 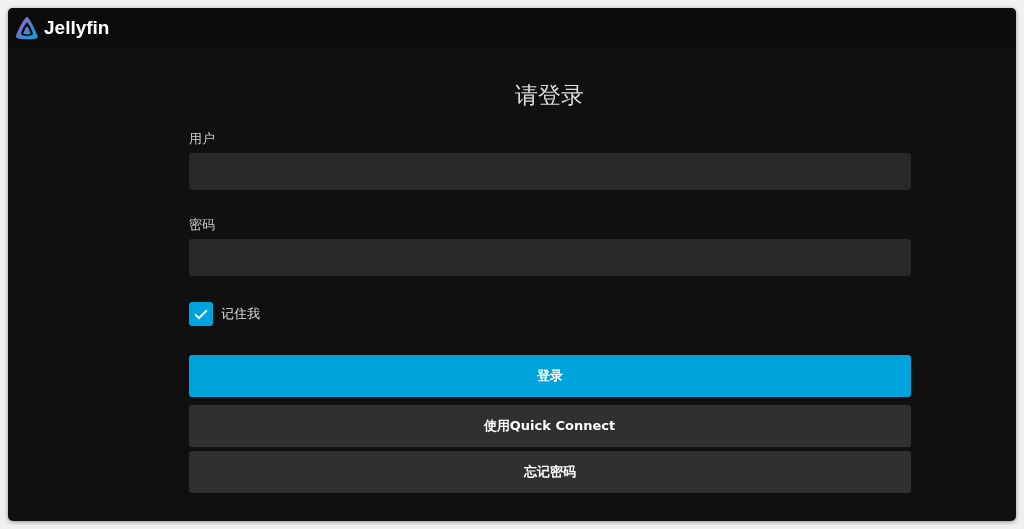 What do you see at coordinates (202, 224) in the screenshot?
I see `field-label: 密码` at bounding box center [202, 224].